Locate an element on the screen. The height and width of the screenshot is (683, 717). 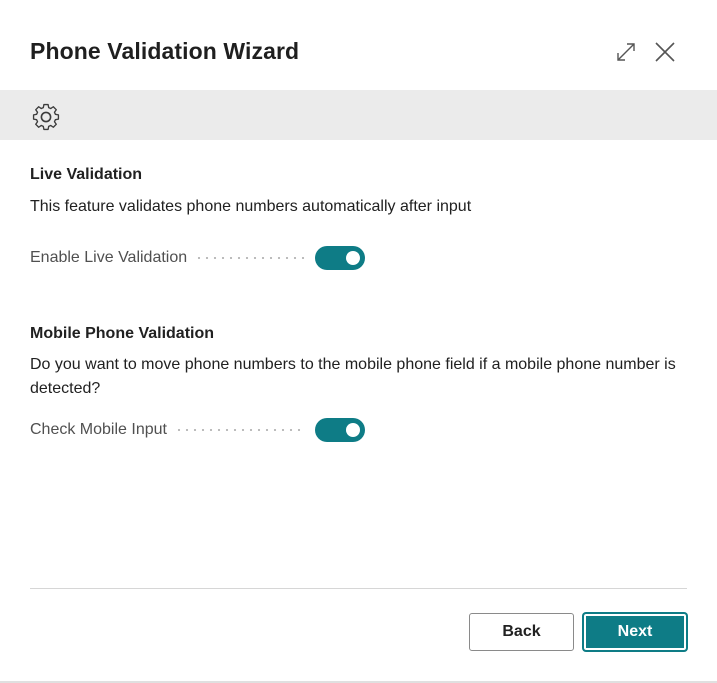
expand-button is located at coordinates (626, 52).